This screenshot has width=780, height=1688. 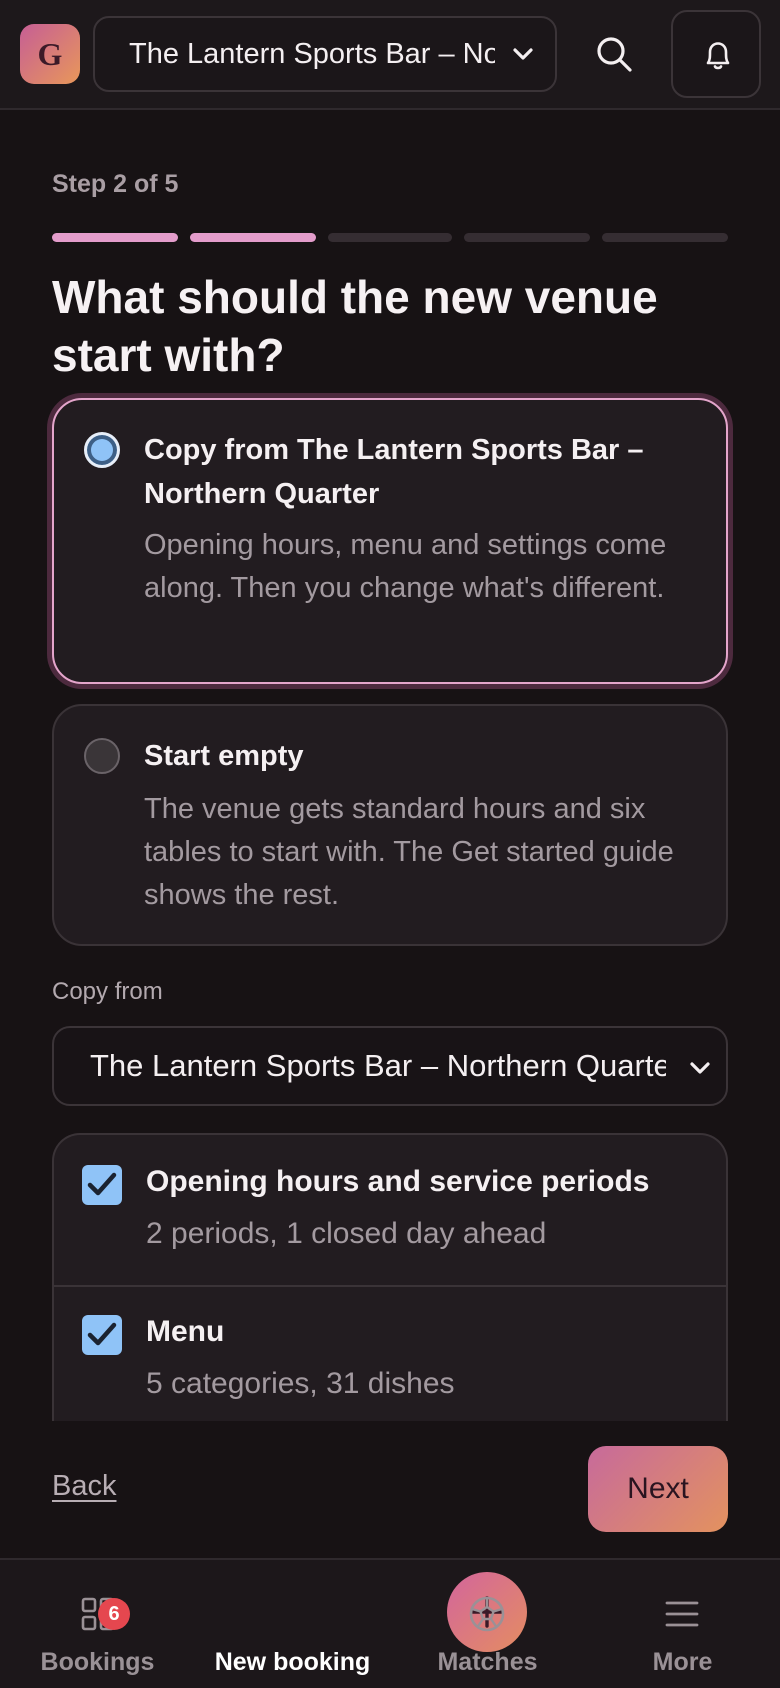 I want to click on bookings-count-badge: 6, so click(x=114, y=1614).